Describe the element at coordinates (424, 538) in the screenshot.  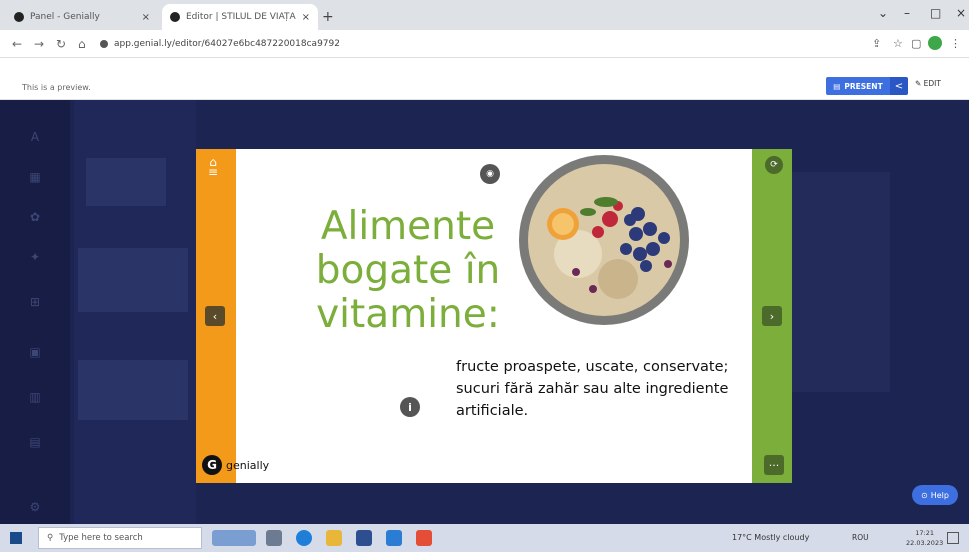
I see `chrome-icon` at that location.